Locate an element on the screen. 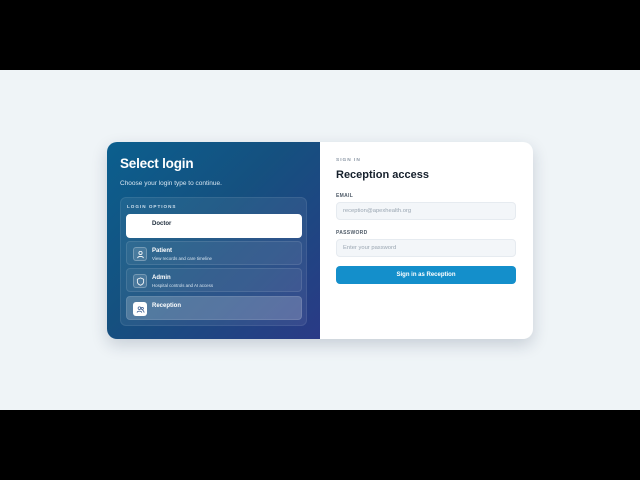 The image size is (640, 480). email-label: EMAIL is located at coordinates (345, 196).